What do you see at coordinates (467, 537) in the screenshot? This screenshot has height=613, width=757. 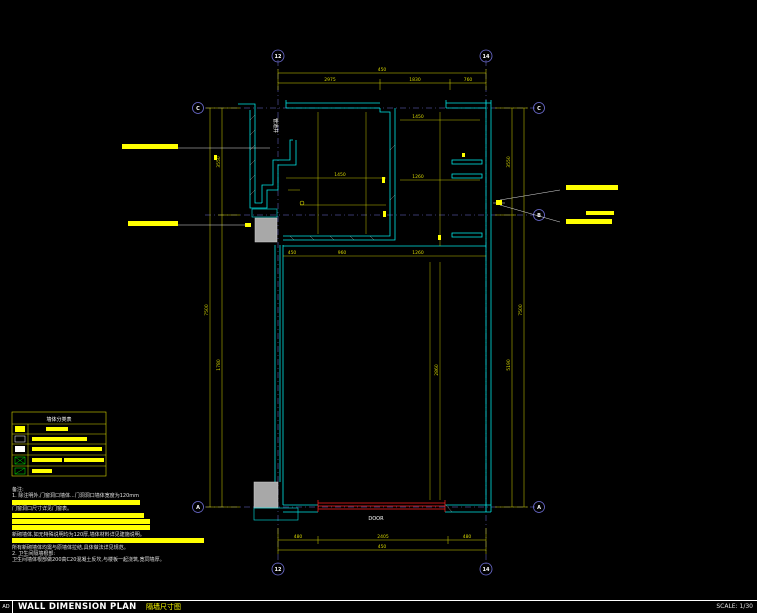 I see `bottom-dim-seg-3: 480` at bounding box center [467, 537].